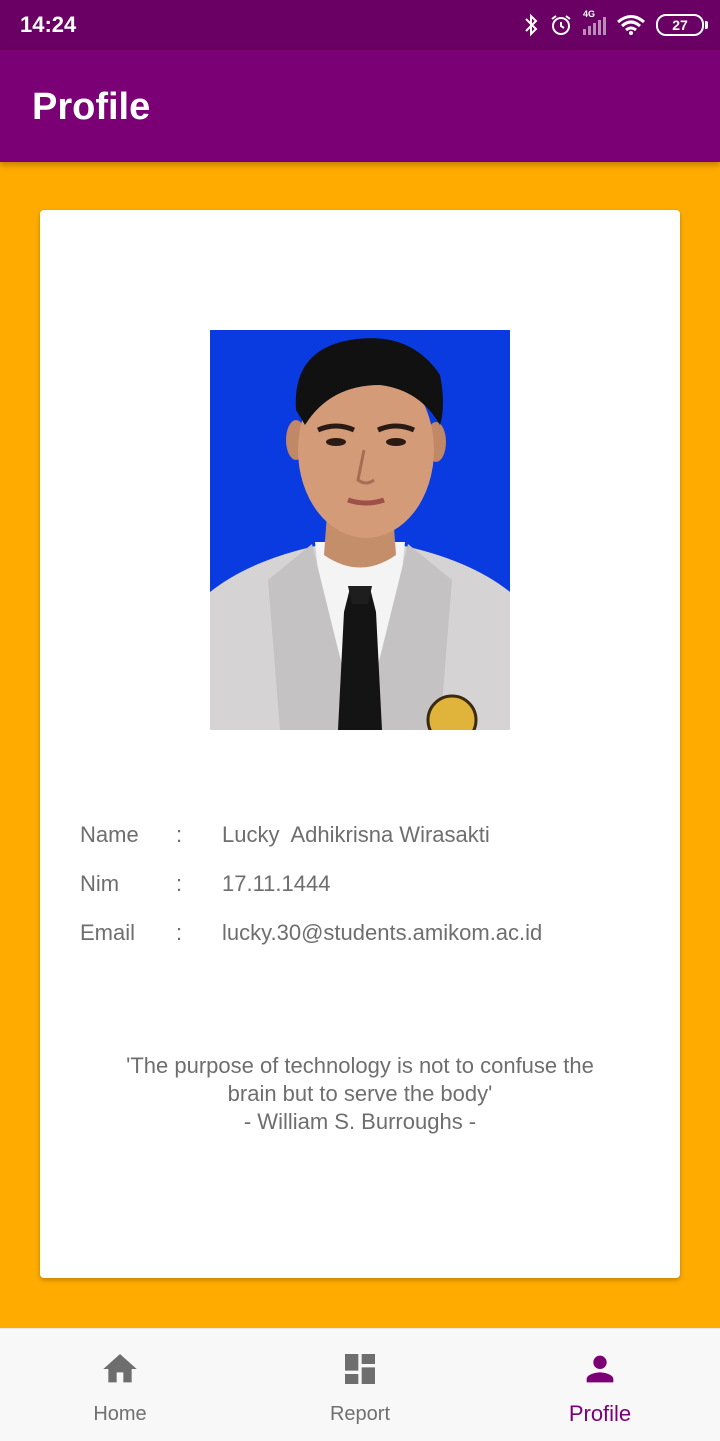 This screenshot has width=720, height=1441. What do you see at coordinates (600, 1413) in the screenshot?
I see `nav-label-profile: Profile` at bounding box center [600, 1413].